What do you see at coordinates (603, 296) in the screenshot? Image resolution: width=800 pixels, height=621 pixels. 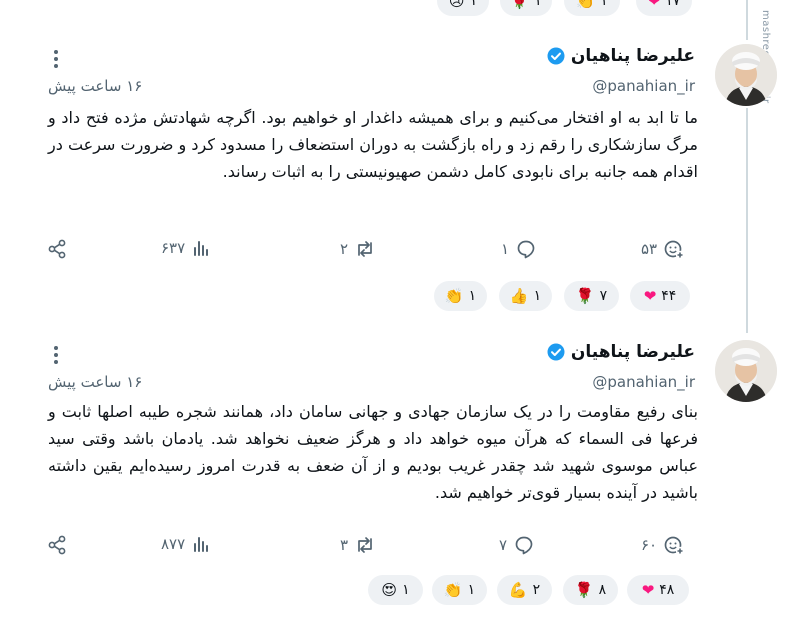 I see `reaction-count: ۷` at bounding box center [603, 296].